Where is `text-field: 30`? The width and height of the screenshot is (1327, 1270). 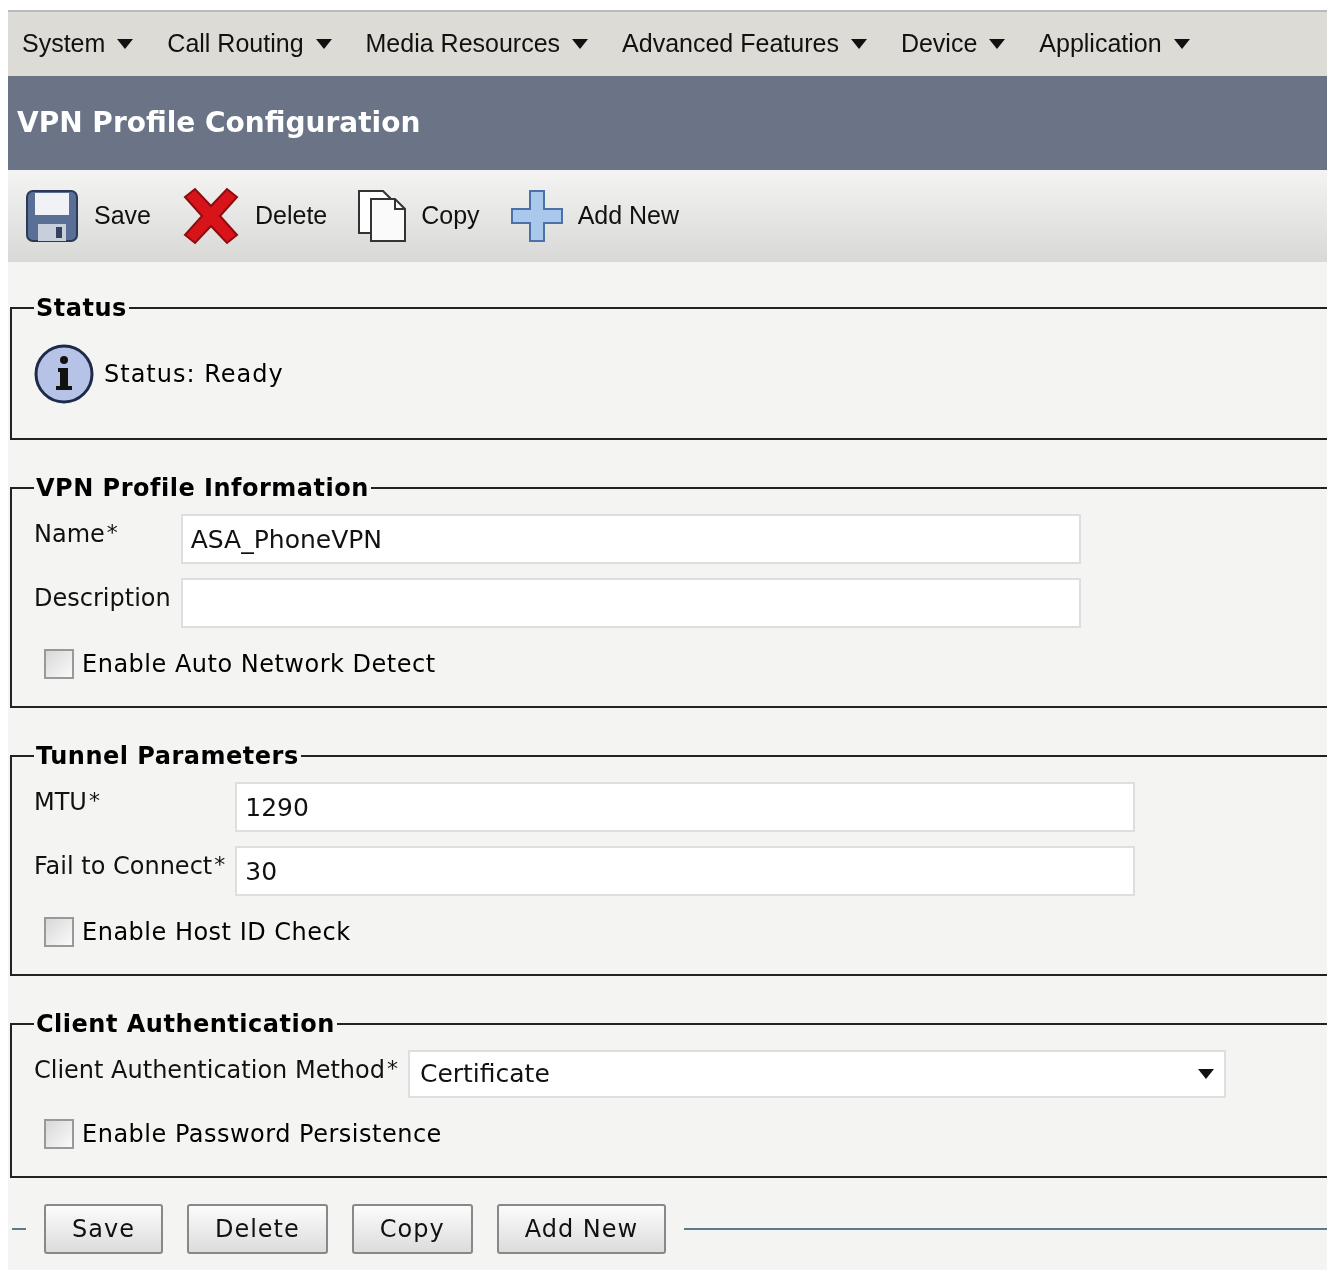 text-field: 30 is located at coordinates (685, 871).